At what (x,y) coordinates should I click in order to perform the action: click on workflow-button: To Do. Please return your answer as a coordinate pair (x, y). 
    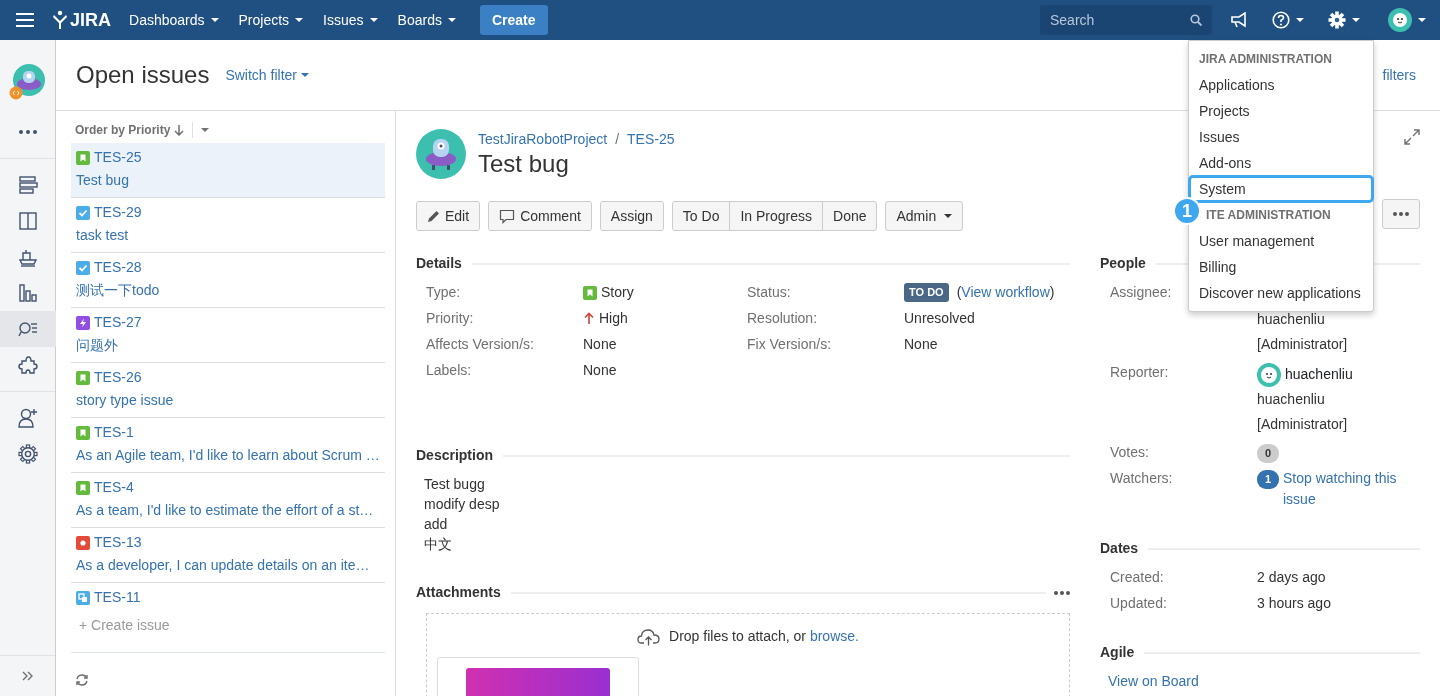
    Looking at the image, I should click on (701, 216).